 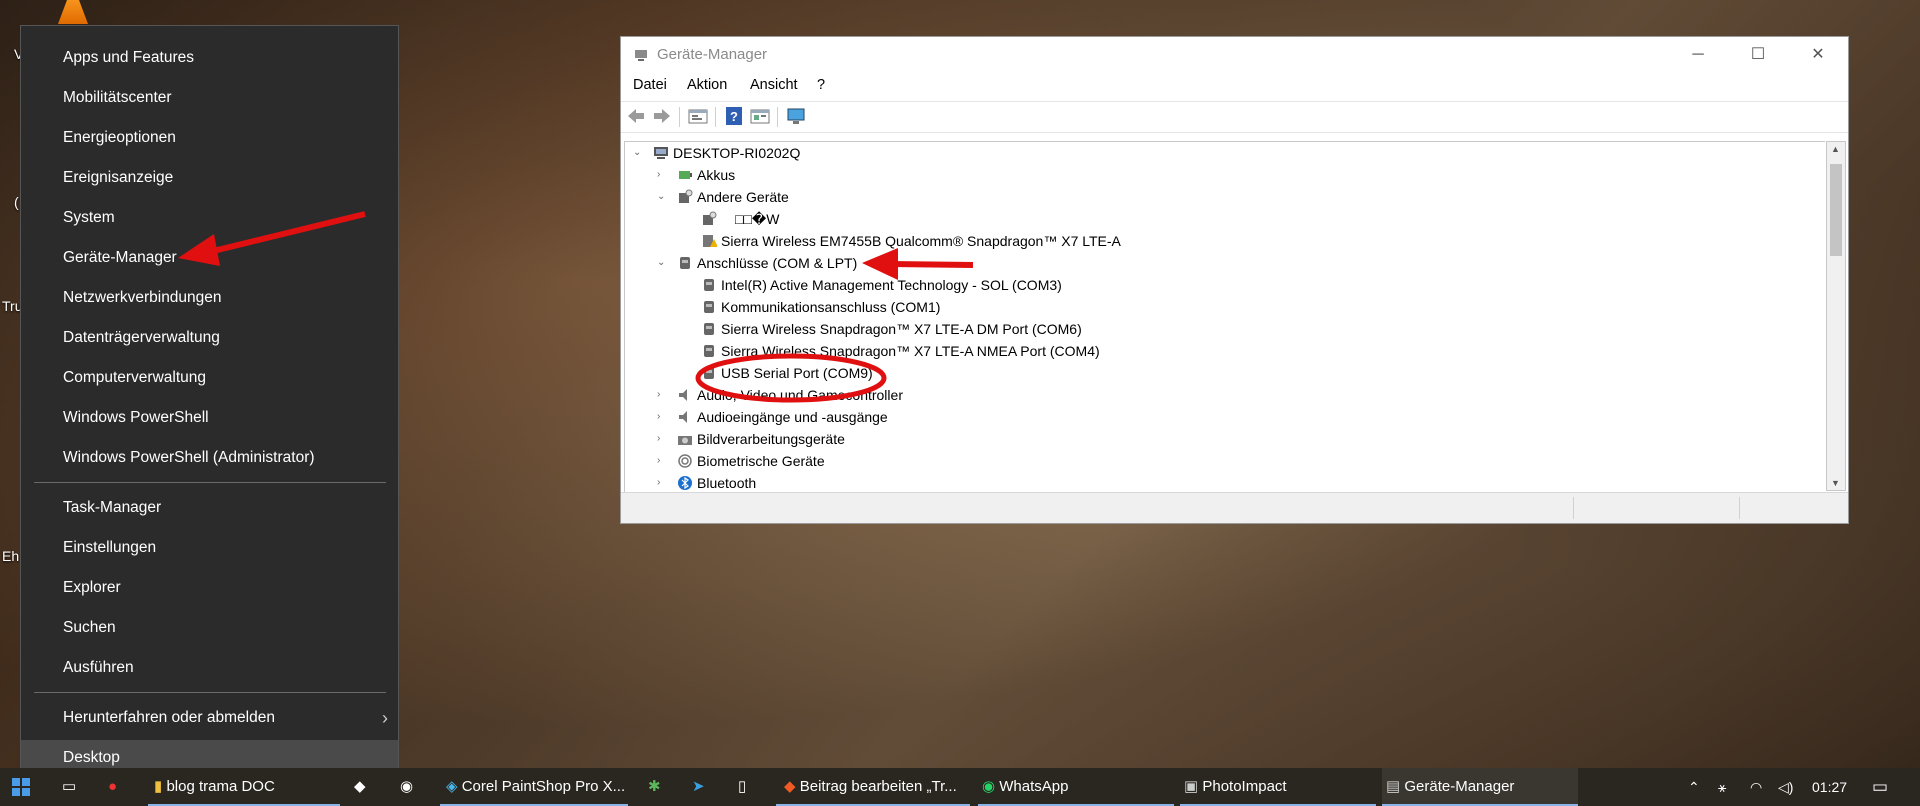 I want to click on network-icon: ⚹, so click(x=1722, y=787).